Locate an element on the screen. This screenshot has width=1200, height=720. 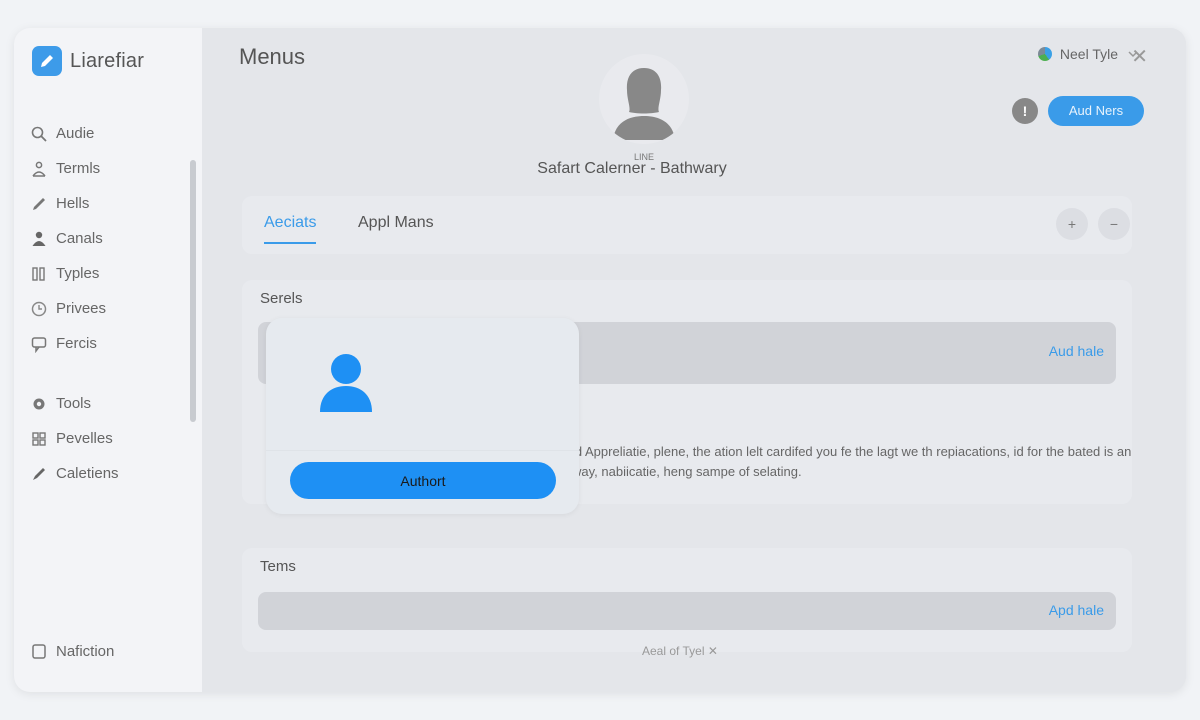
sidebar-item-label: Caletiens is located at coordinates (87, 473).